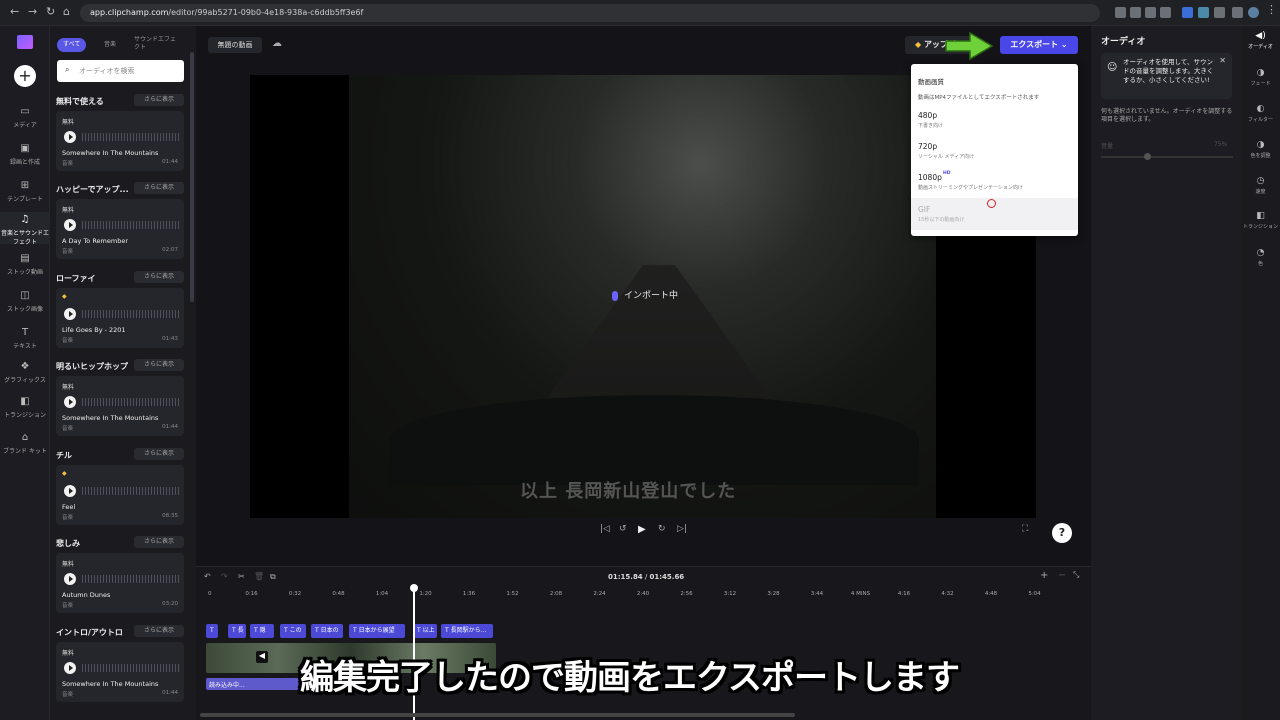 This screenshot has width=1280, height=720. I want to click on audio-track-card: ◆ Feel 音楽 08:35, so click(120, 495).